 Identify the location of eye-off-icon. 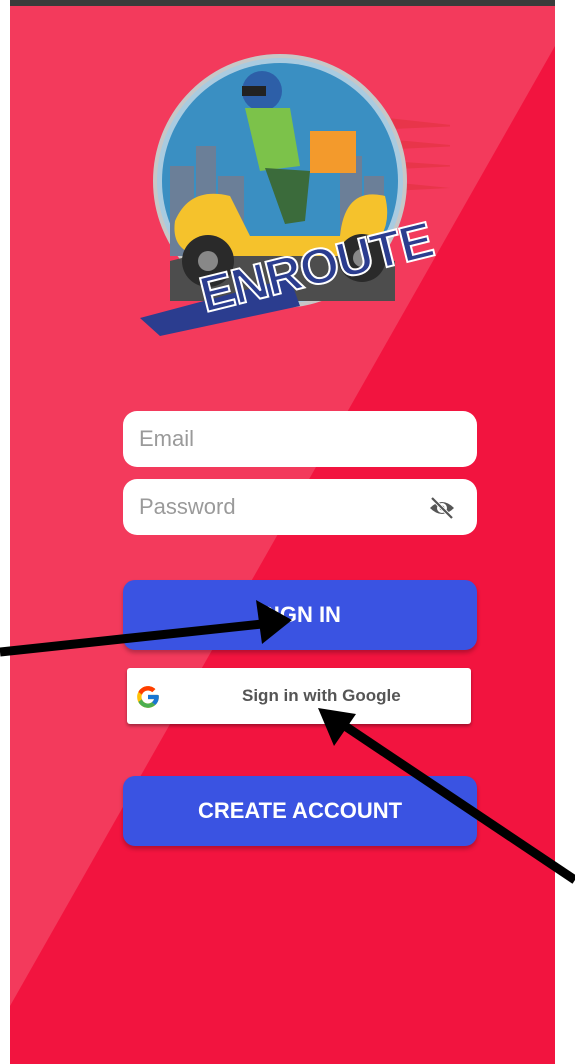
(442, 508).